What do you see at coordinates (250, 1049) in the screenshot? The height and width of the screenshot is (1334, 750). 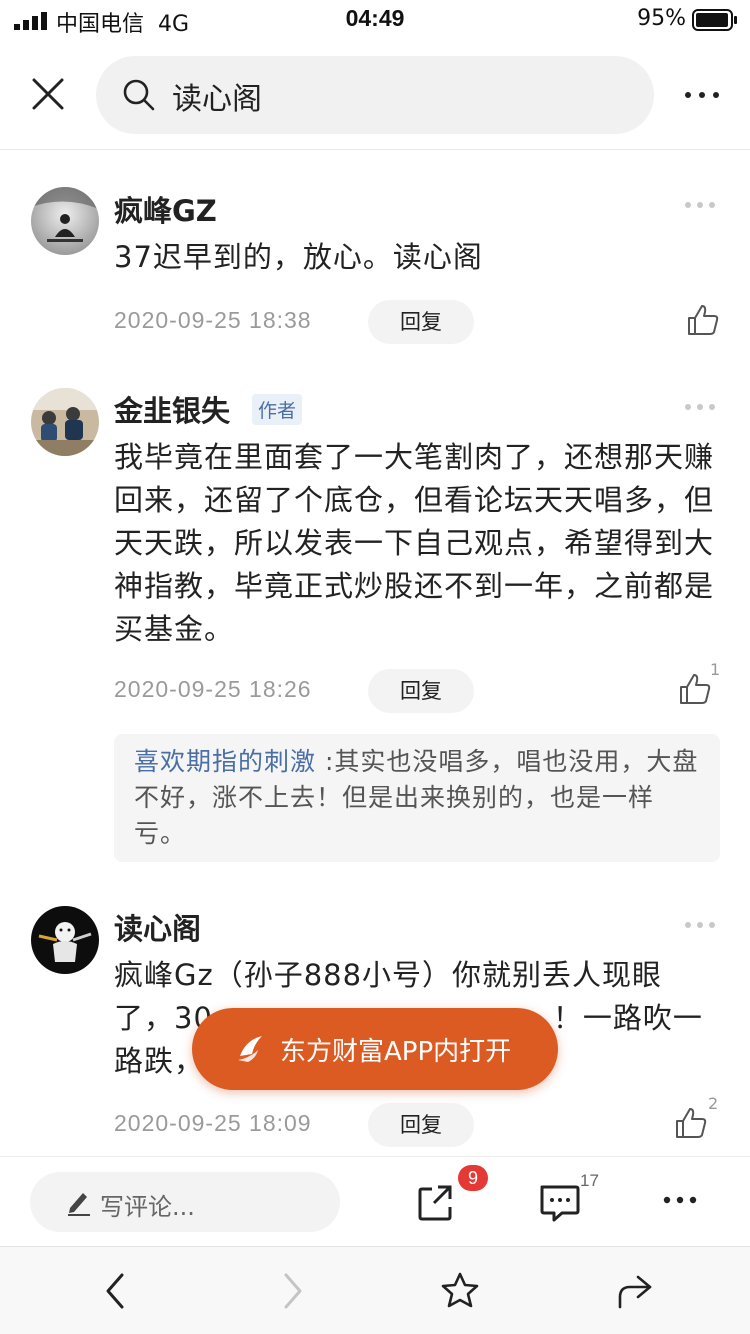 I see `app-logo-icon` at bounding box center [250, 1049].